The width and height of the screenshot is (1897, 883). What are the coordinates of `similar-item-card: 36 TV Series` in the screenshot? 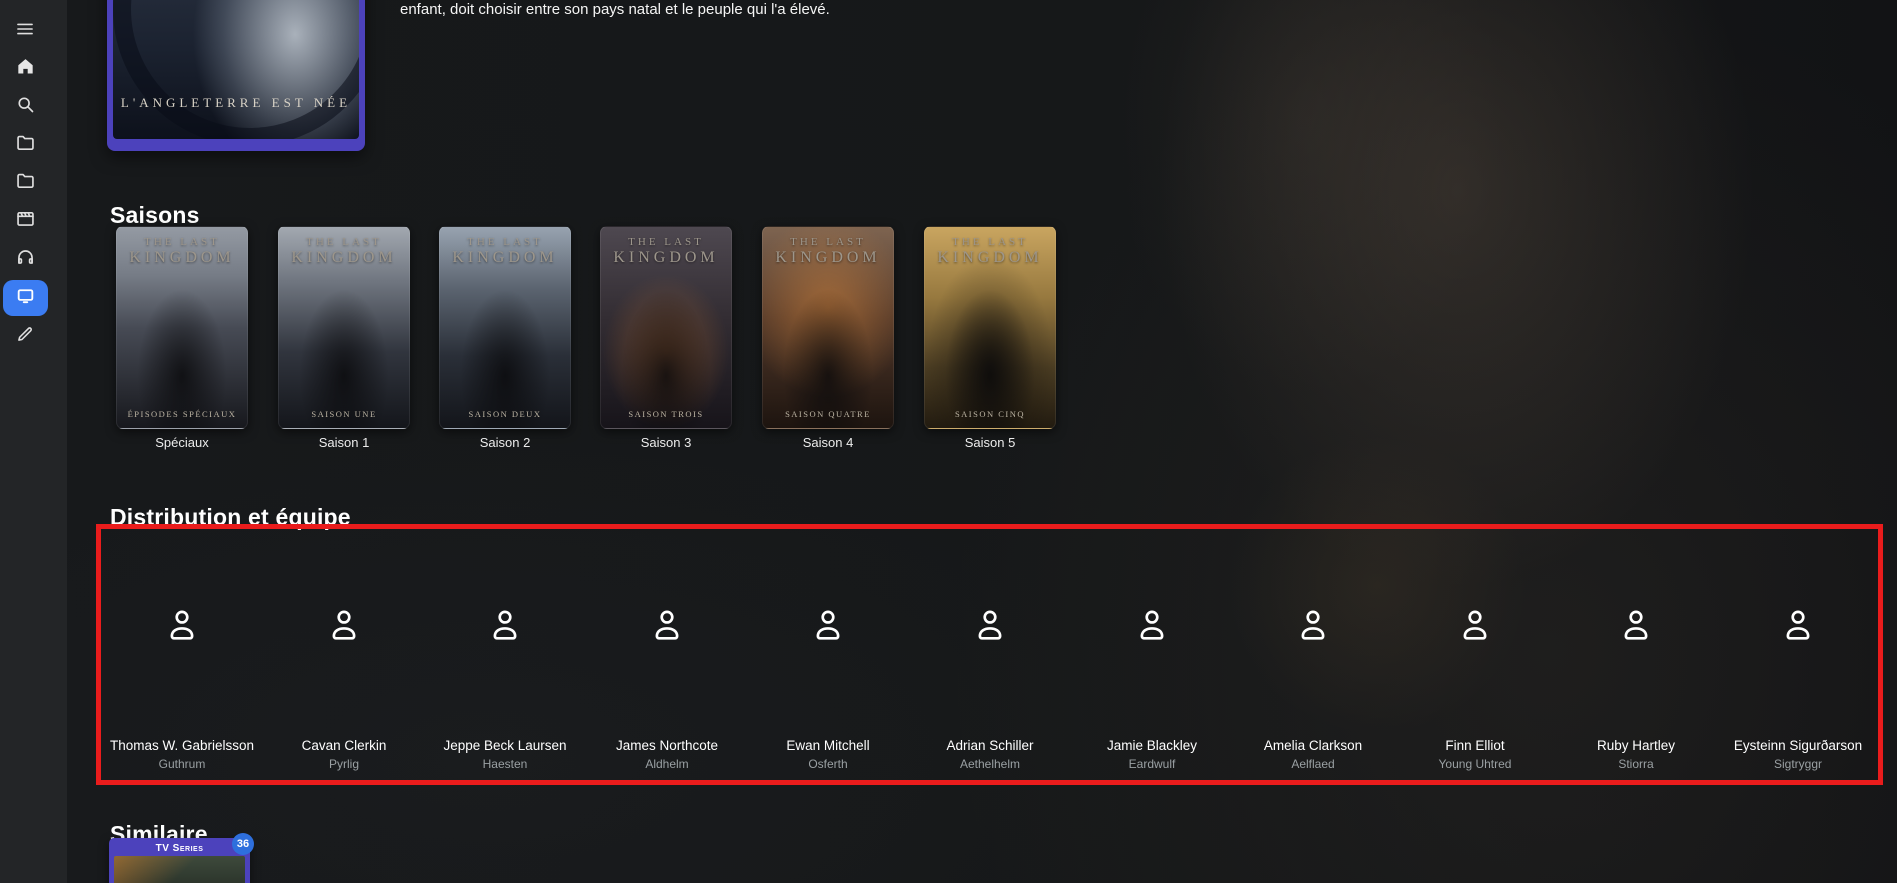 It's located at (181, 858).